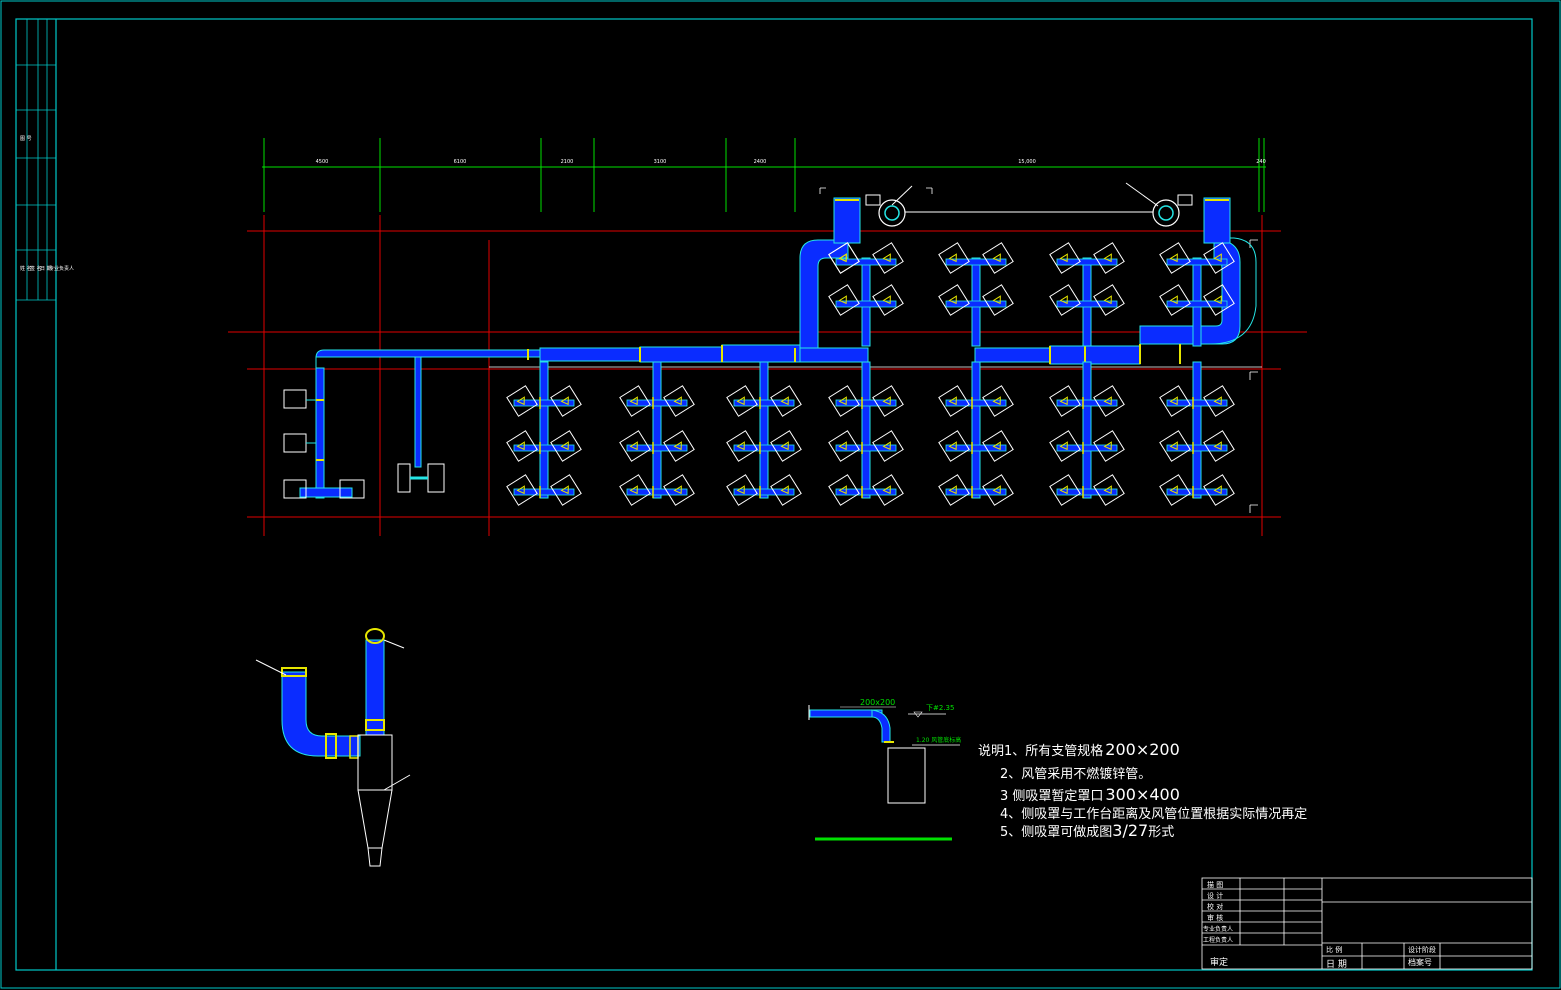  Describe the element at coordinates (1142, 749) in the screenshot. I see `note-1-value: 200×200` at that location.